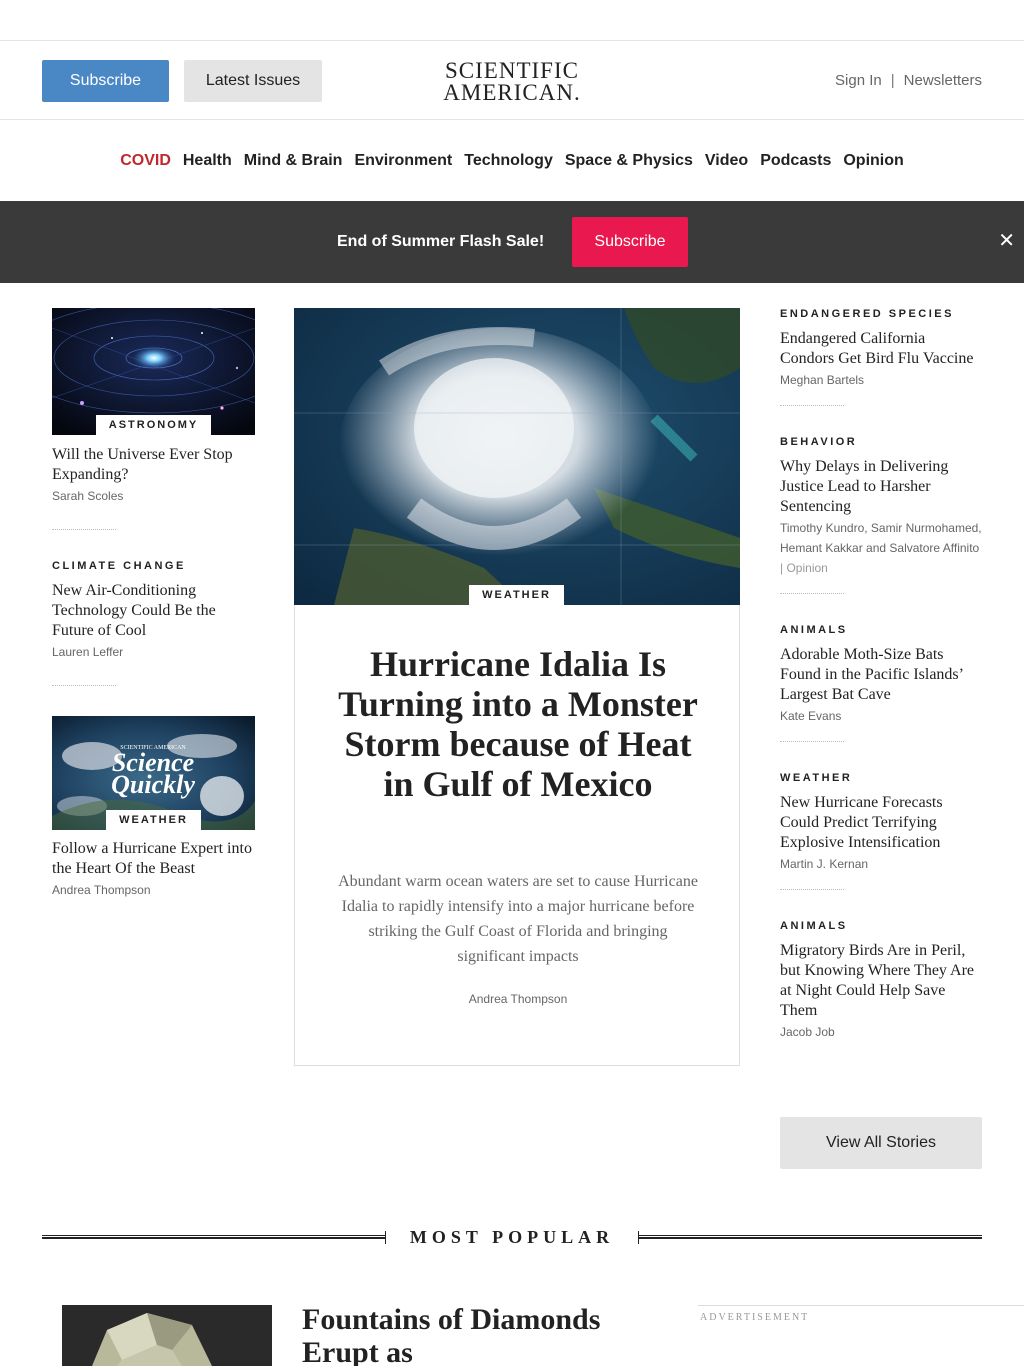 This screenshot has width=1024, height=1366. I want to click on featured-kicker: WEATHER, so click(516, 595).